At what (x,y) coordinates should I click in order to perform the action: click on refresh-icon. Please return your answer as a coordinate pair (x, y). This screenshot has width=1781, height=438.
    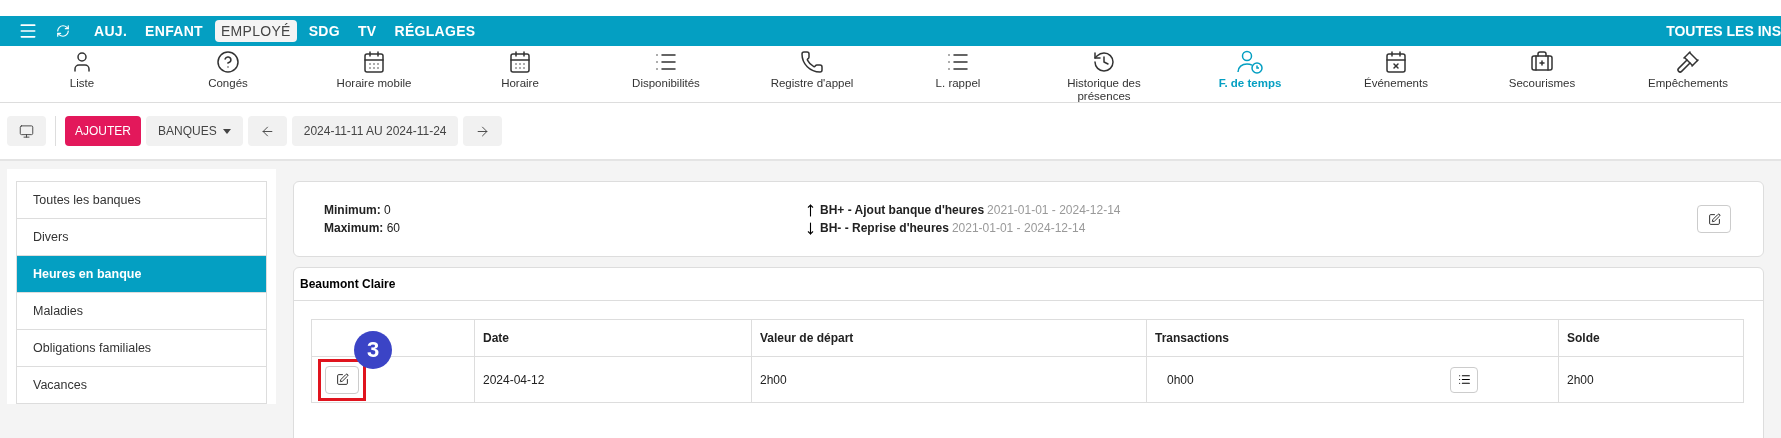
    Looking at the image, I should click on (63, 31).